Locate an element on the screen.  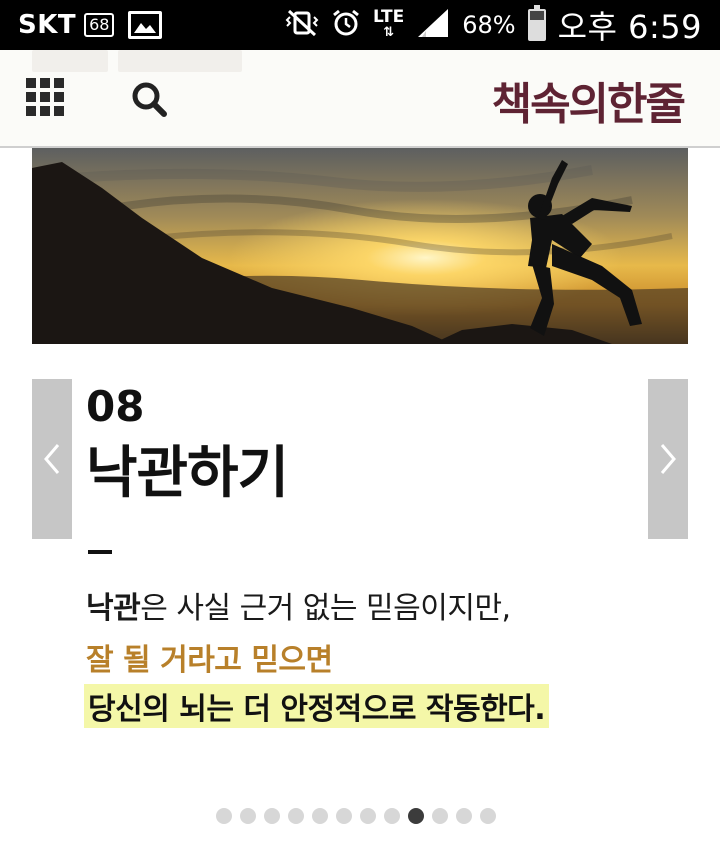
chevron-right-icon is located at coordinates (668, 459).